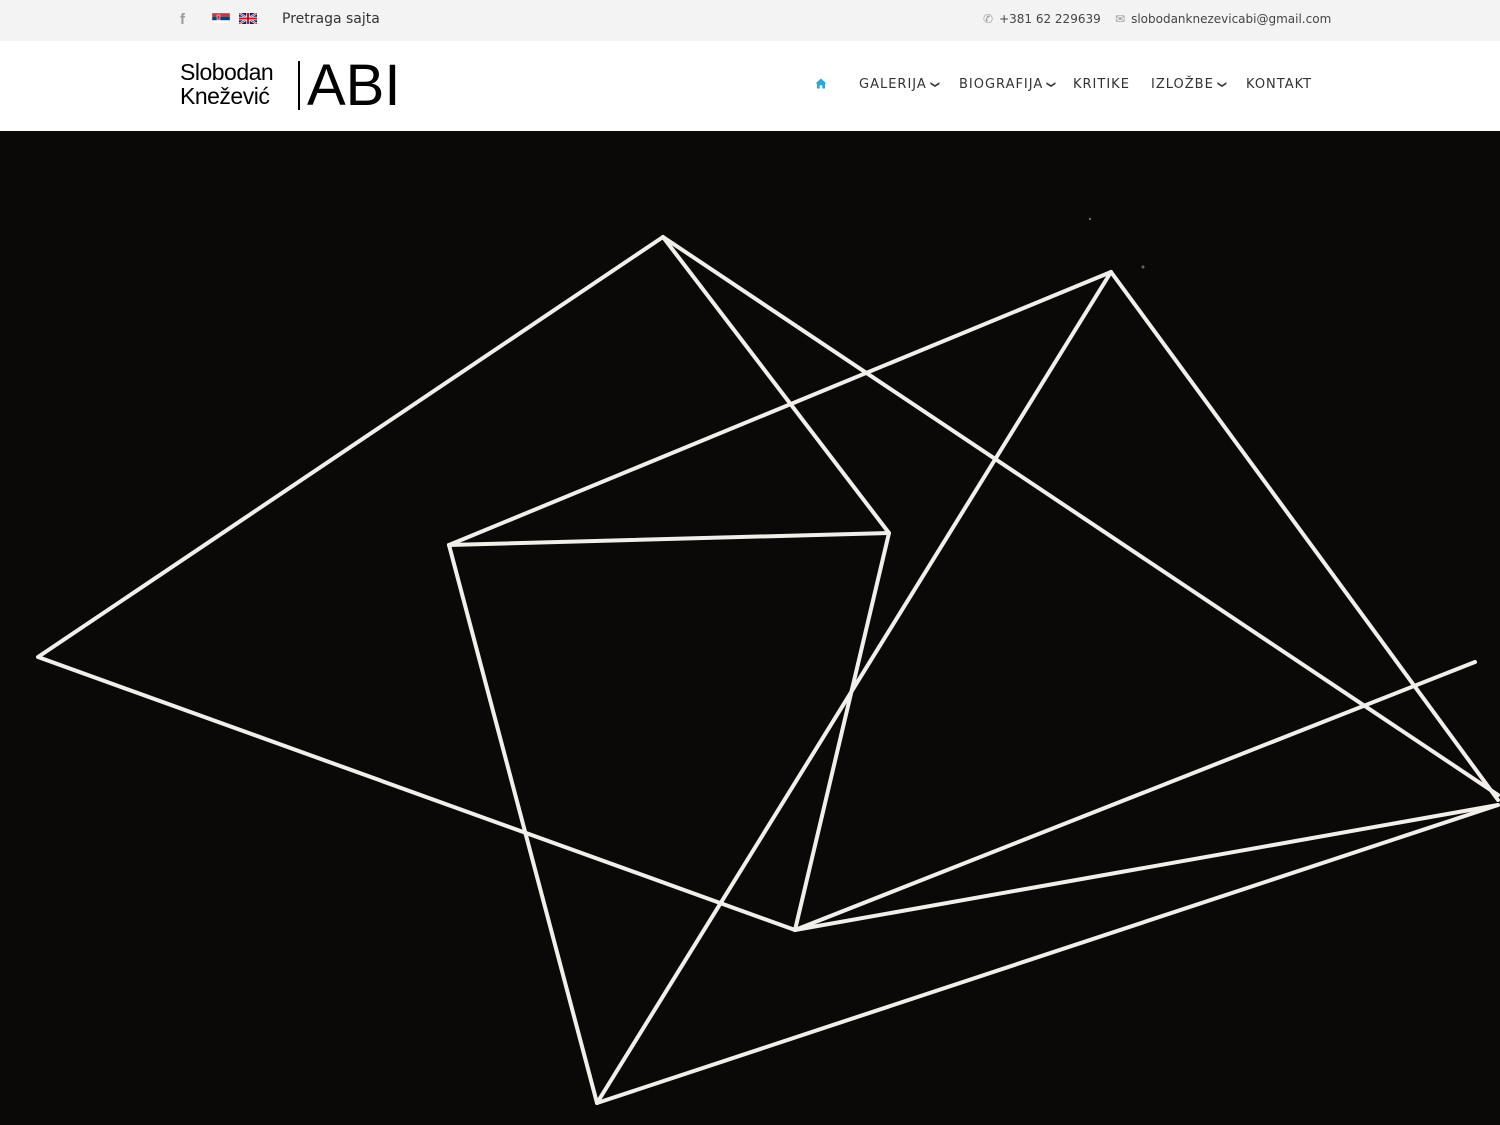  What do you see at coordinates (988, 19) in the screenshot?
I see `phone-icon: ✆` at bounding box center [988, 19].